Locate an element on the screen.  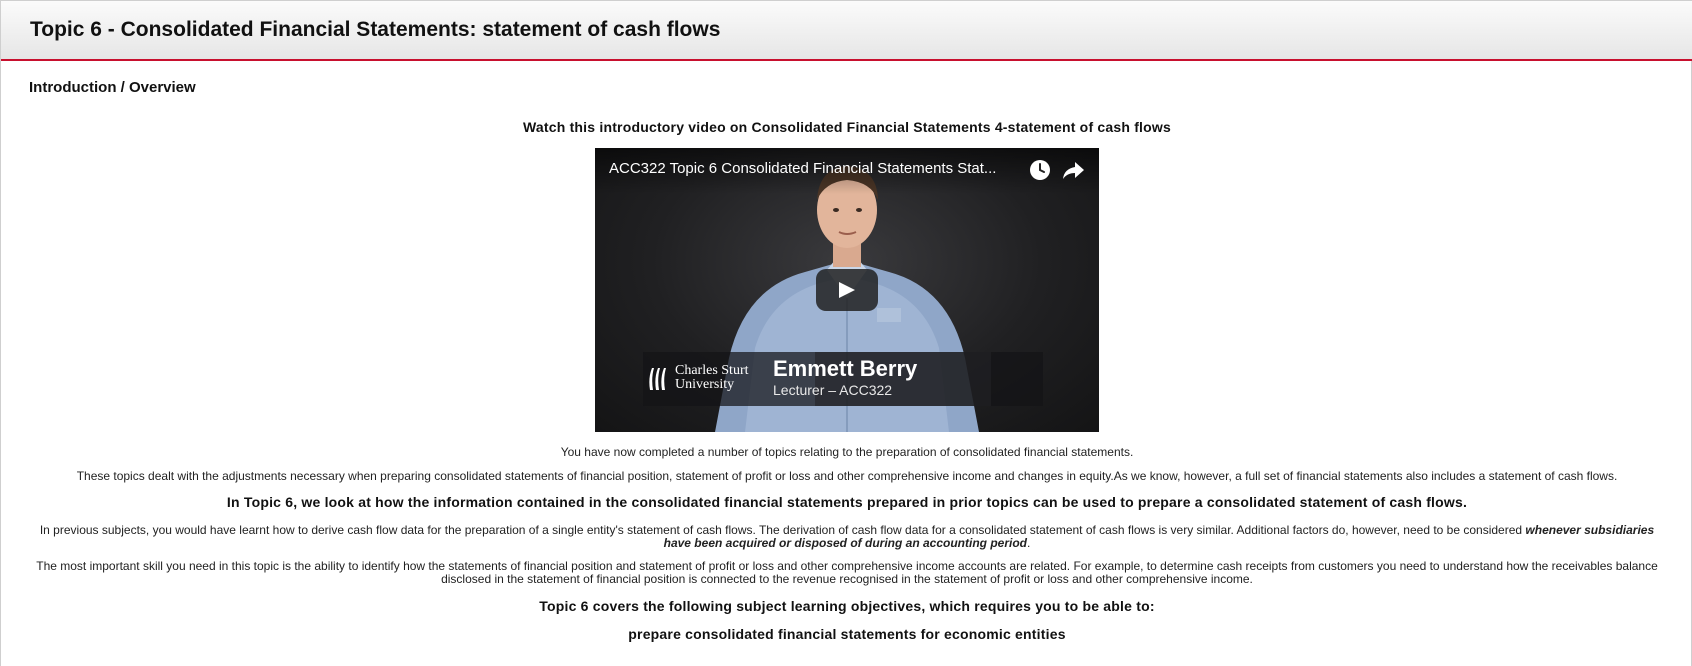
university-logo: Charles Sturt University is located at coordinates (702, 379).